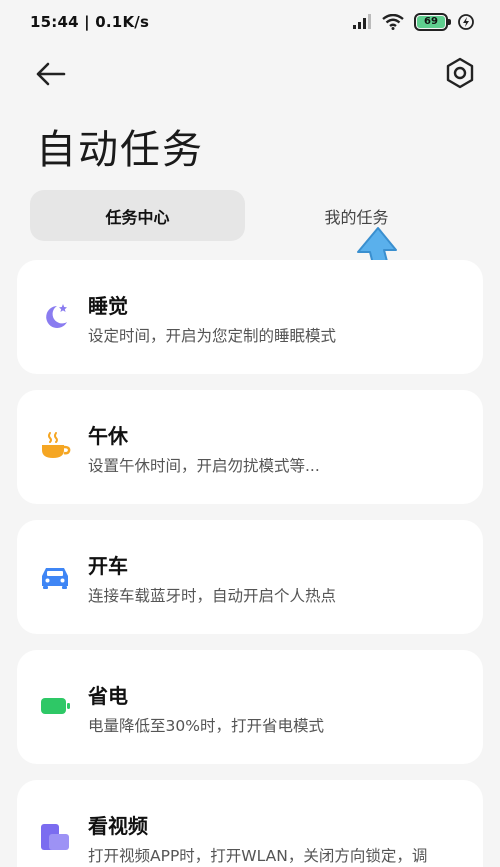 This screenshot has width=500, height=867. Describe the element at coordinates (250, 823) in the screenshot. I see `task-card-watch-video: 看视频 打开视频APP时，打开WLAN，关闭方向锁定，调` at that location.